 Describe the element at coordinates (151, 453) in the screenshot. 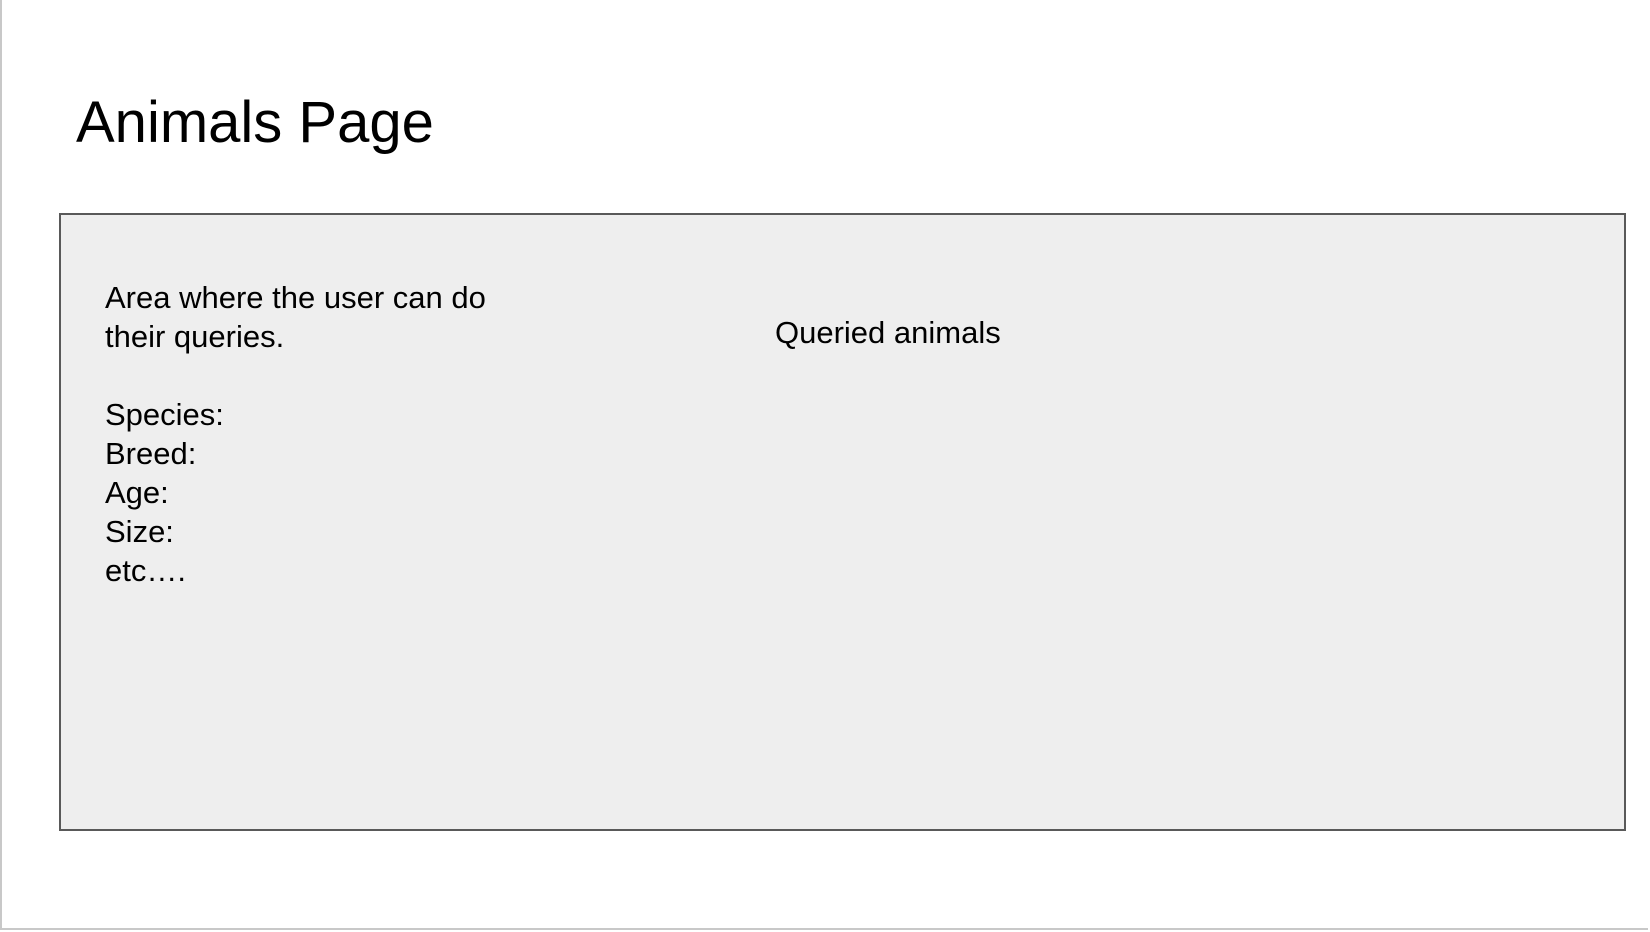

I see `field-label-breed: Breed:` at that location.